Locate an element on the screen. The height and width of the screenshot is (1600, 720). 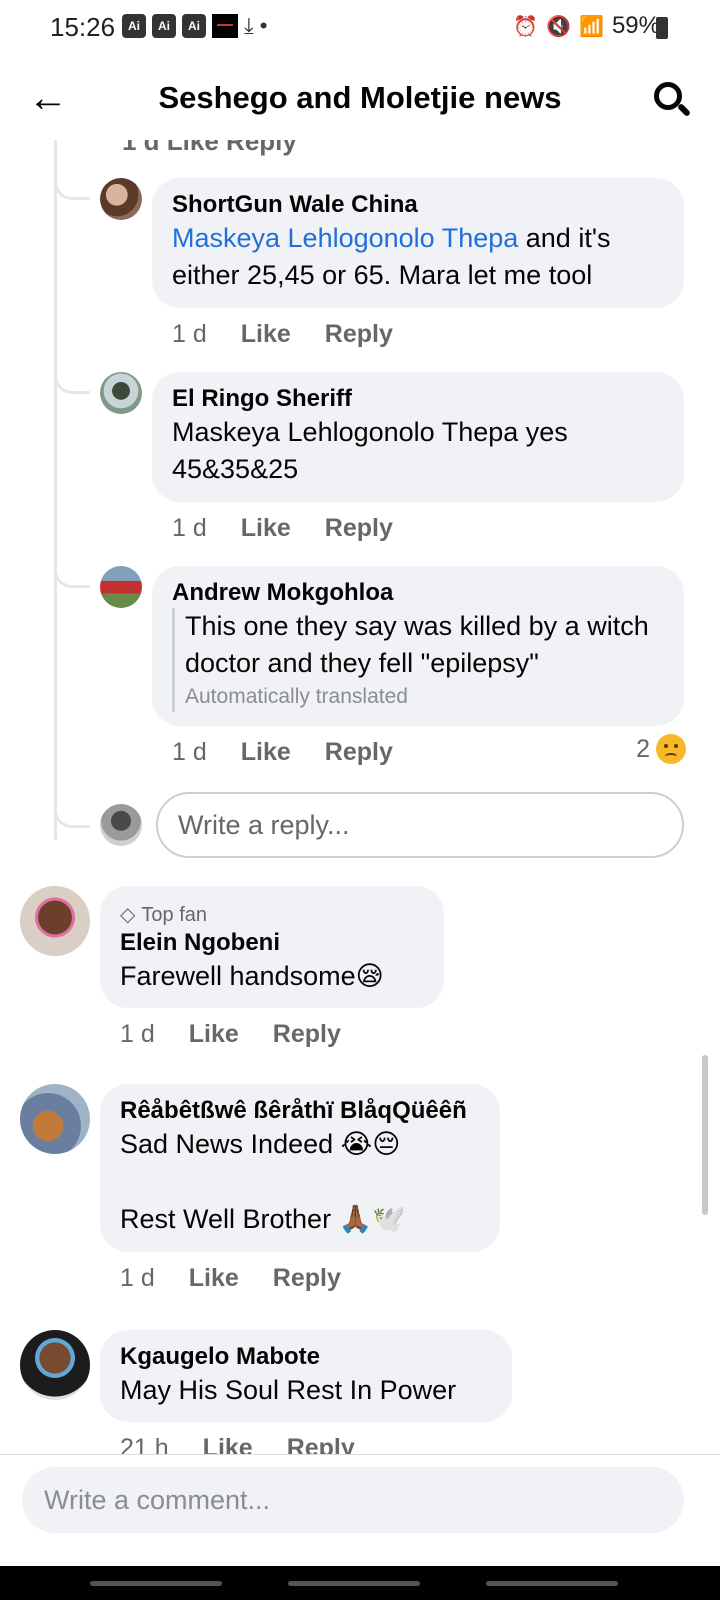
app-notification-icon is located at coordinates (225, 26).